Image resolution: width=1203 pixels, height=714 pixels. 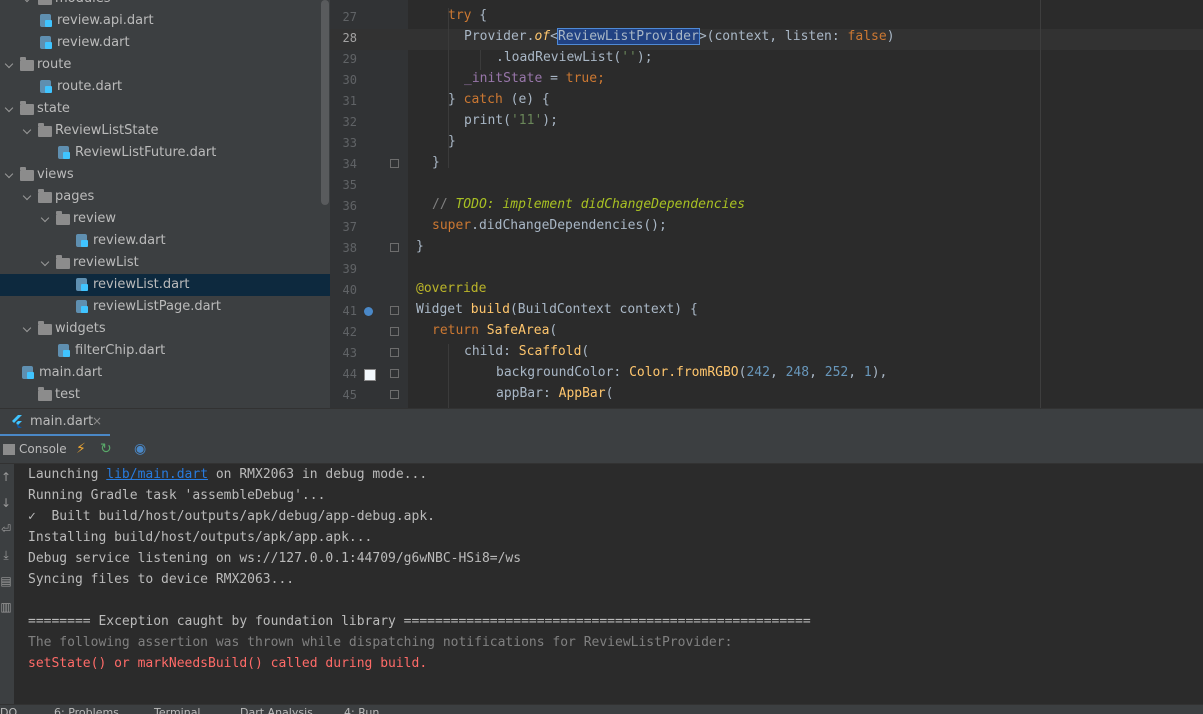 I want to click on clear-all-icon: ▥, so click(x=6, y=607).